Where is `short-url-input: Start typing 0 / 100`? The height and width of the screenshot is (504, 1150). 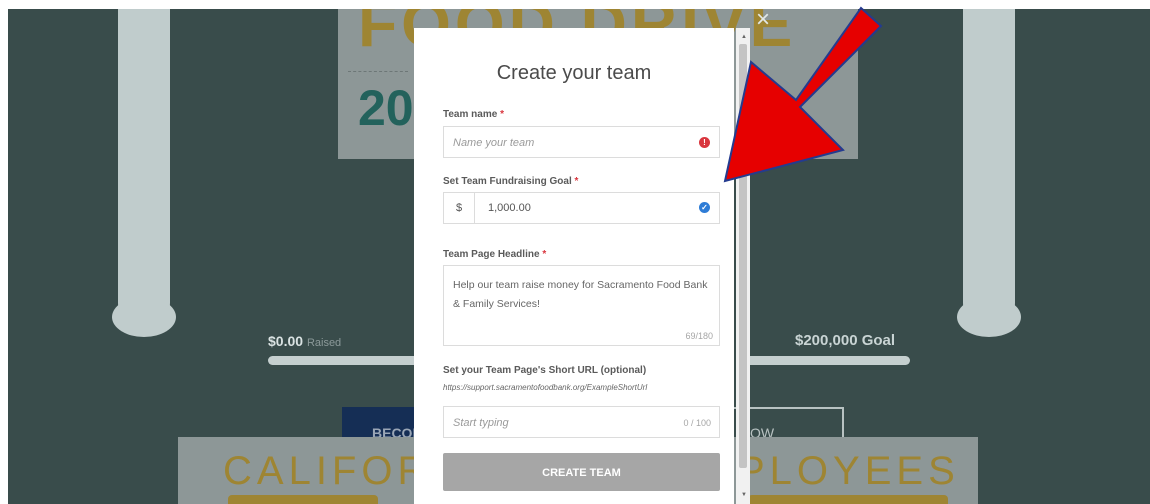
short-url-input: Start typing 0 / 100 is located at coordinates (581, 422).